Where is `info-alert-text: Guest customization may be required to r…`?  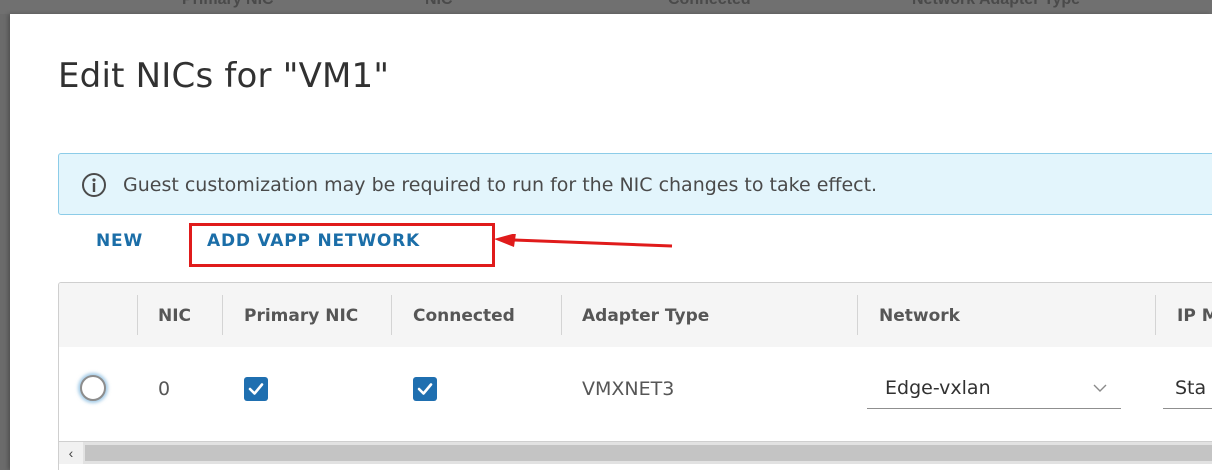 info-alert-text: Guest customization may be required to r… is located at coordinates (500, 185).